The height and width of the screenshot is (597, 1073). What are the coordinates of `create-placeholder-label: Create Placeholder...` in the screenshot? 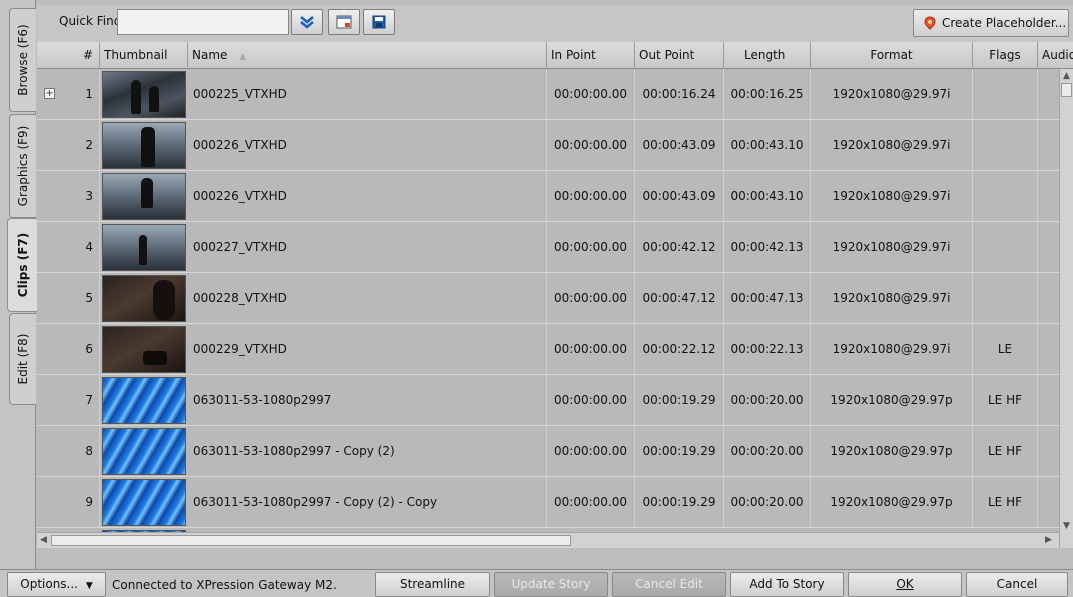 It's located at (1004, 23).